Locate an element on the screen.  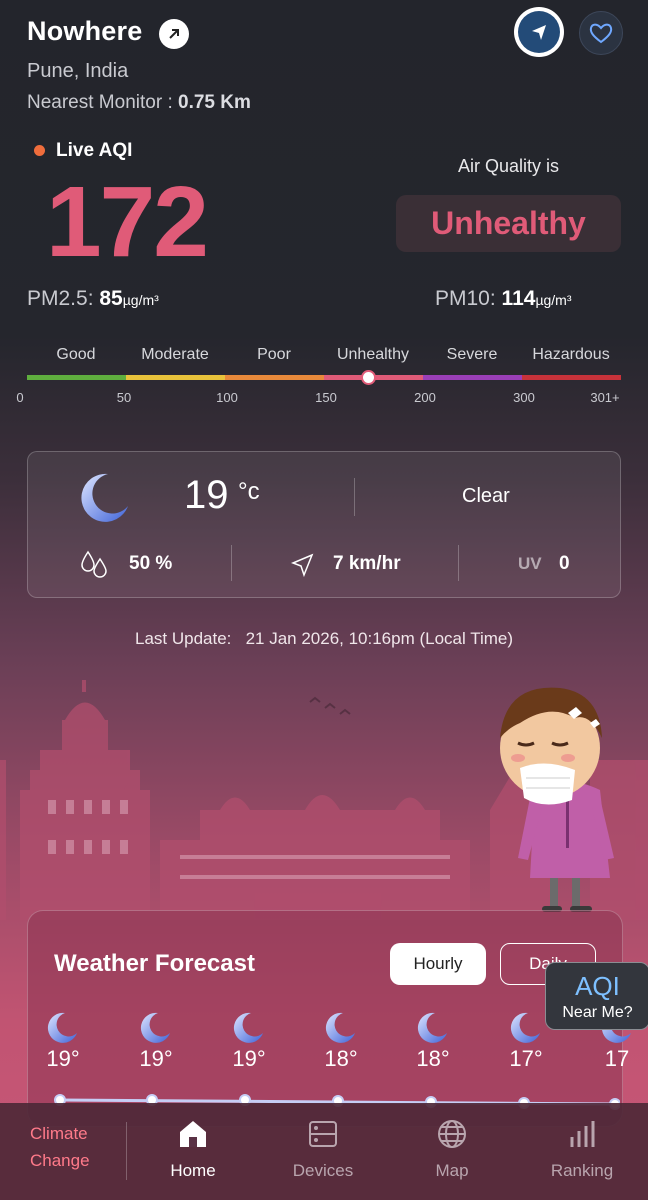
aqi-near-me-button: AQI Near Me? is located at coordinates (596, 996).